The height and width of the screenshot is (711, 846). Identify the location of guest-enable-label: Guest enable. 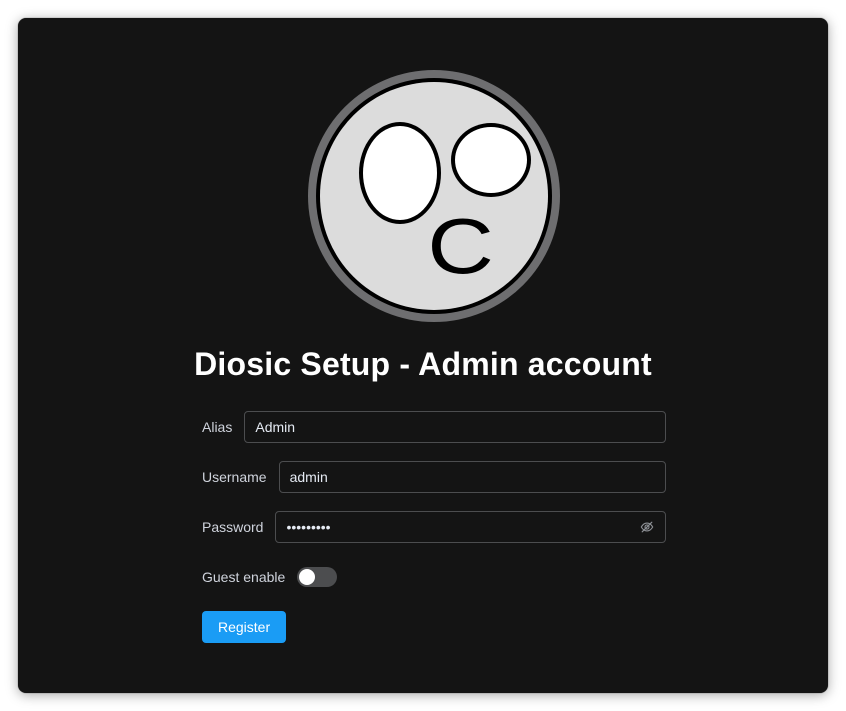
(244, 577).